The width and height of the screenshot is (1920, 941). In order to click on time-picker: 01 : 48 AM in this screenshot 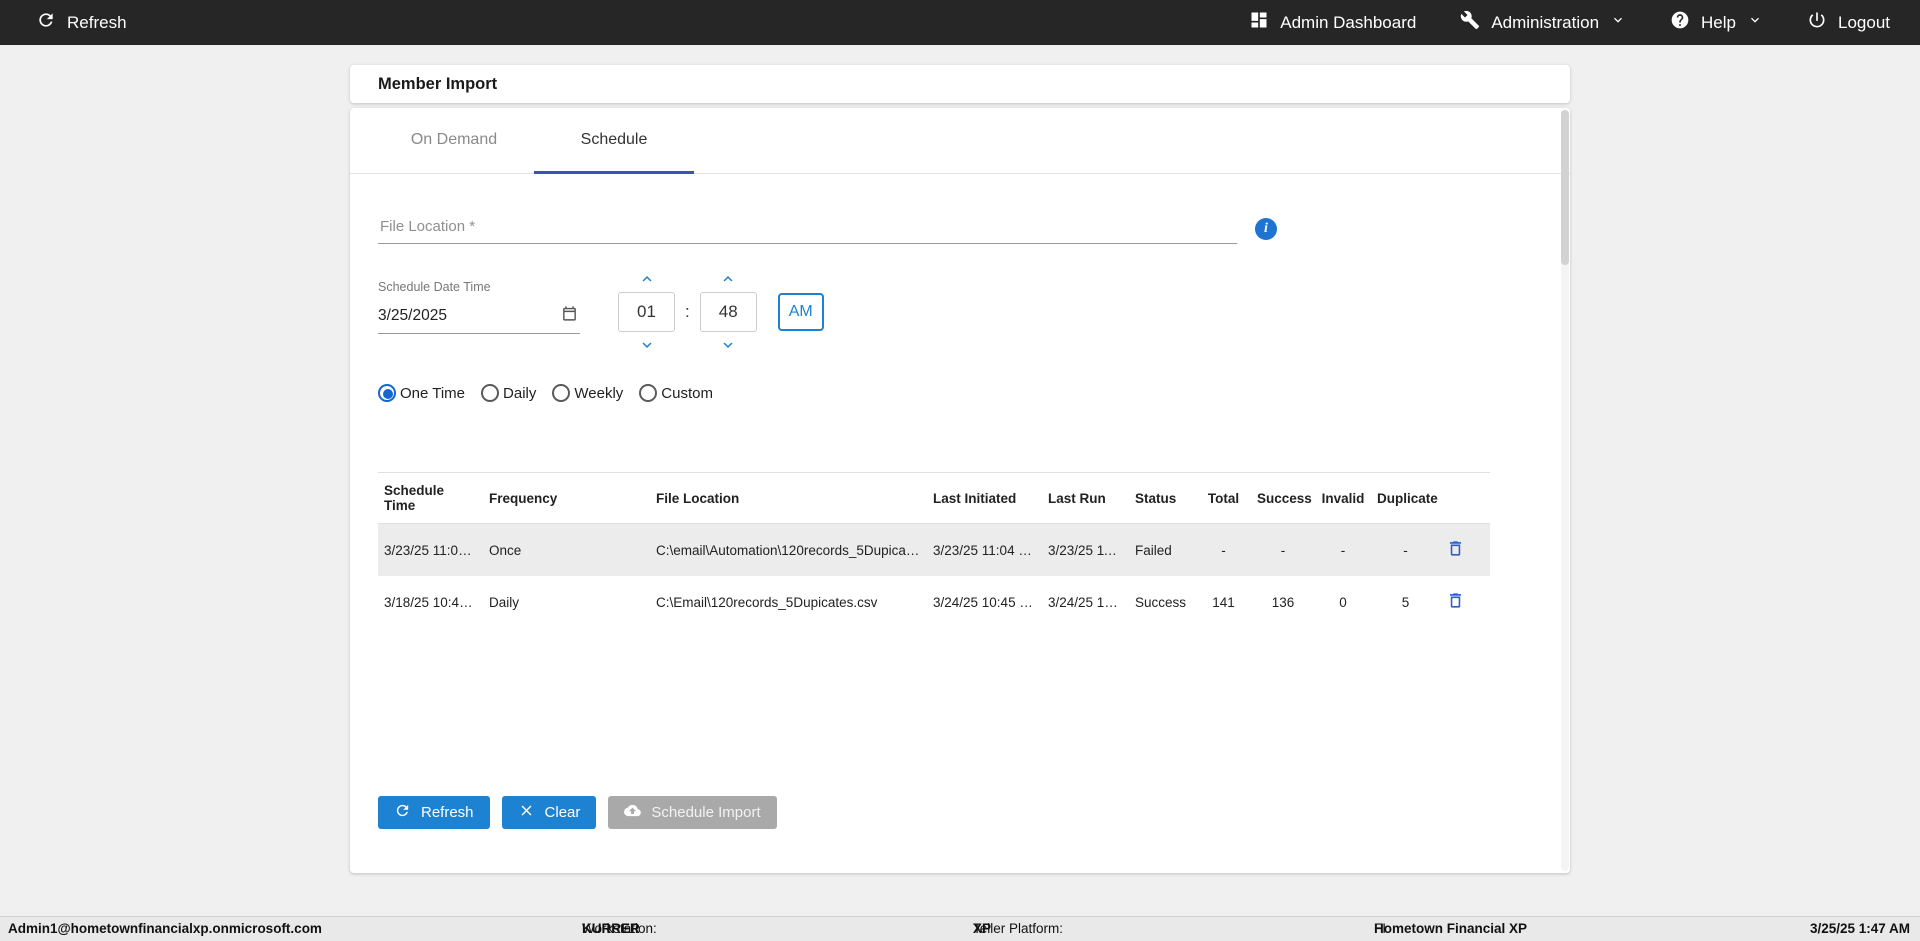, I will do `click(721, 312)`.